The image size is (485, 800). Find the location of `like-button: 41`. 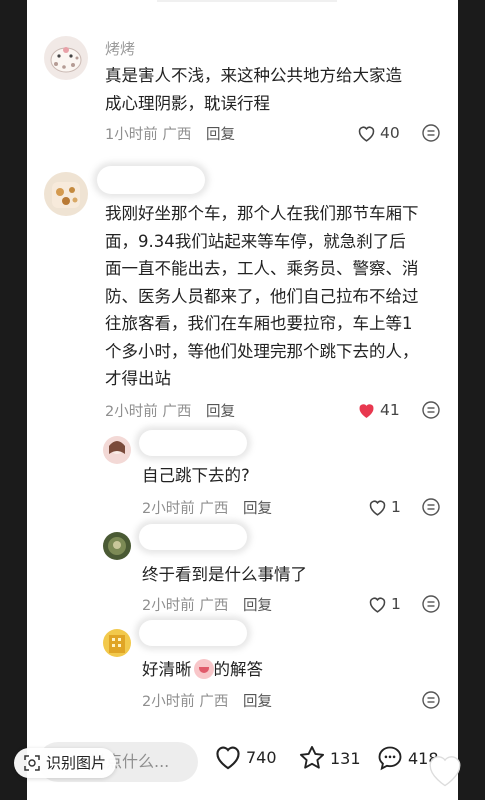

like-button: 41 is located at coordinates (378, 410).